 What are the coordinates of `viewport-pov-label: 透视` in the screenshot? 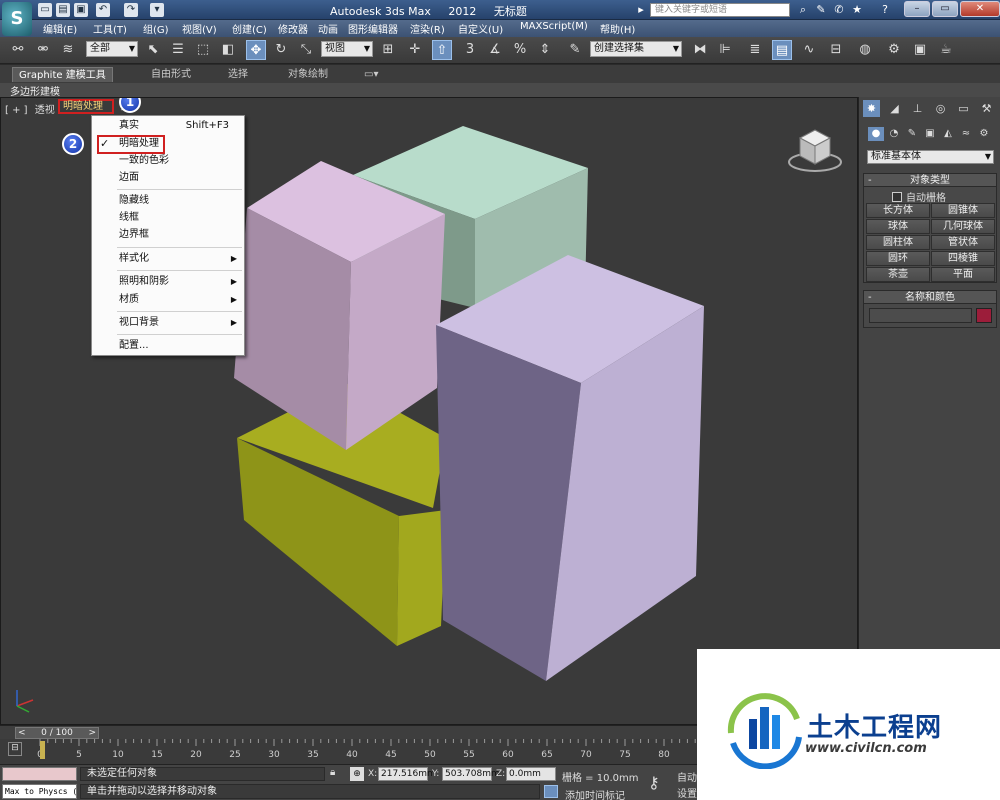 It's located at (45, 110).